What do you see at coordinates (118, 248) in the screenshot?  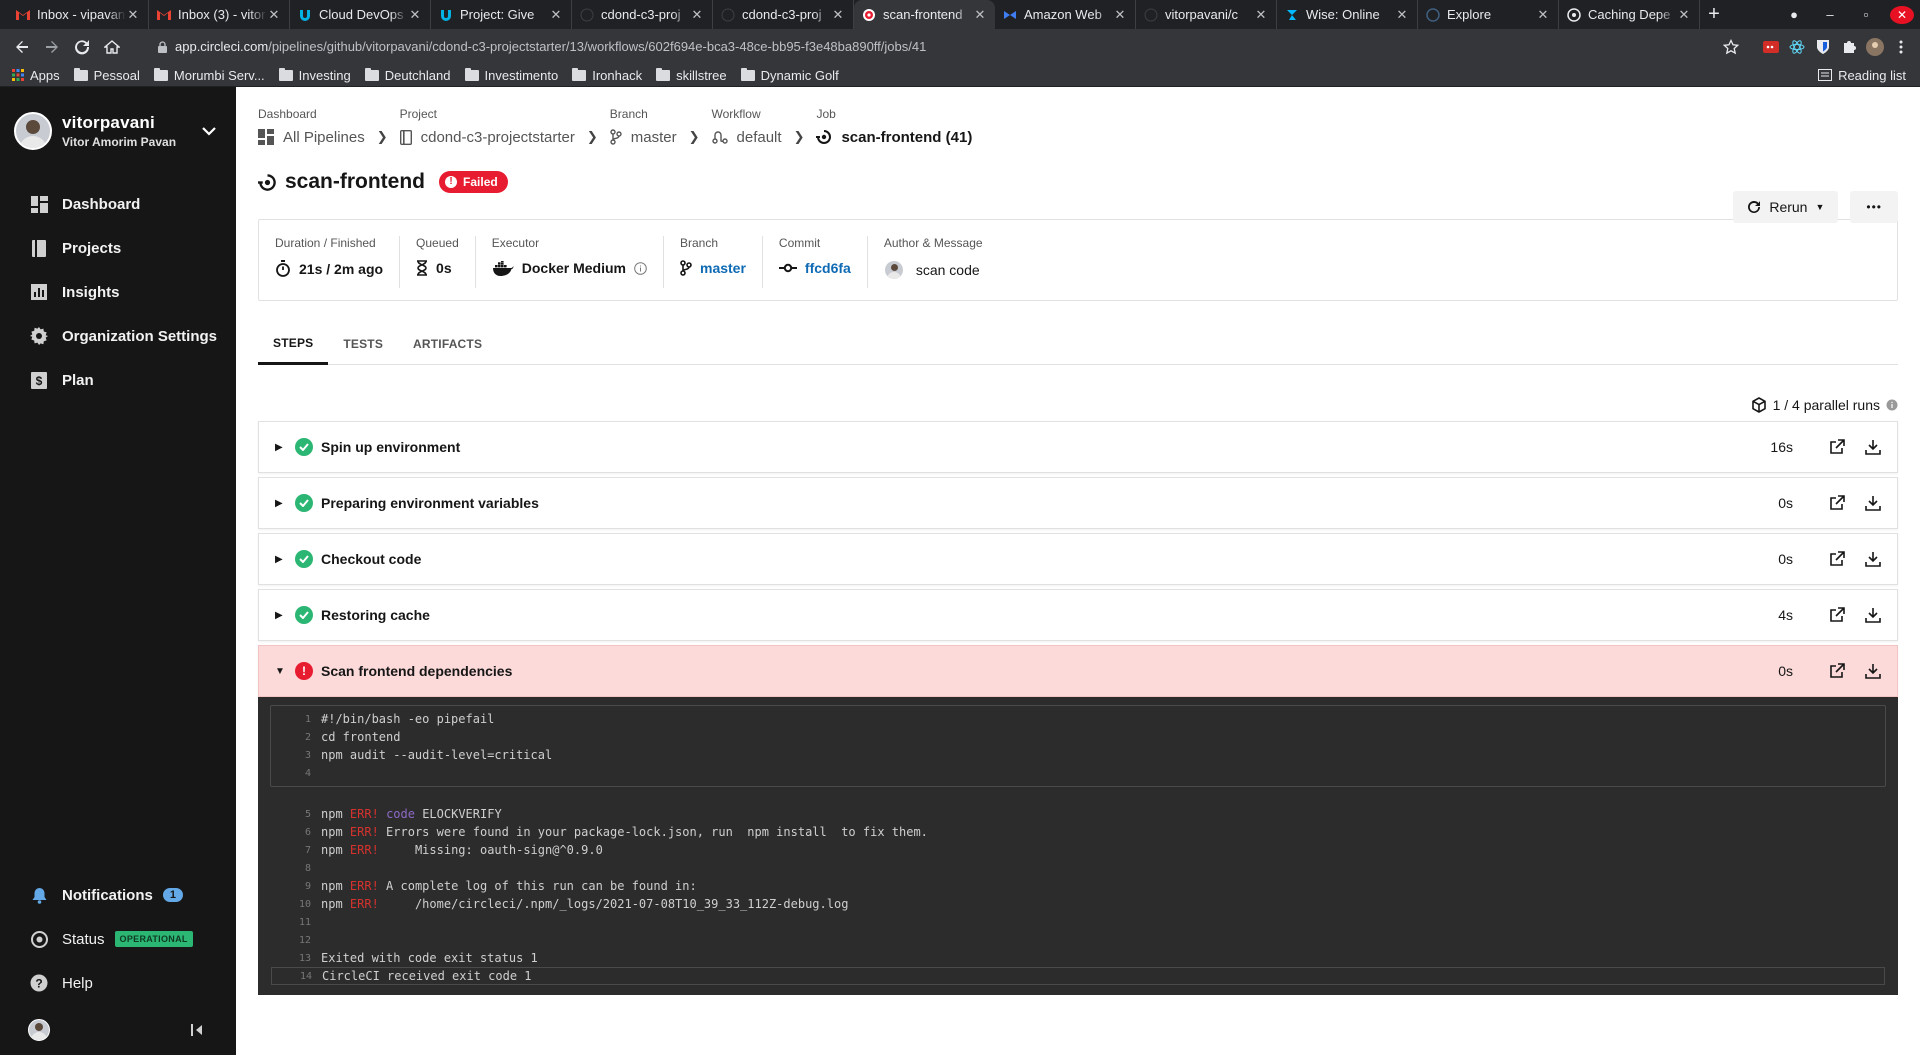 I see `sidebar-item-projects: Projects` at bounding box center [118, 248].